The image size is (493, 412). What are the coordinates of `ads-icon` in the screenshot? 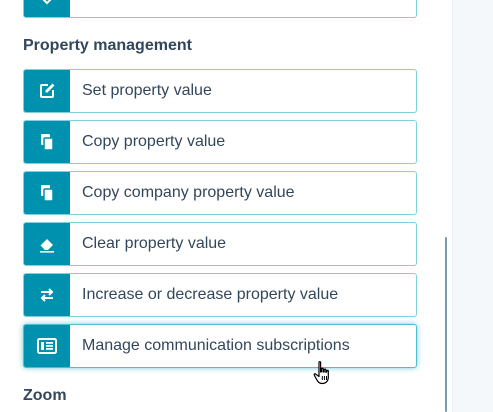 It's located at (47, 8).